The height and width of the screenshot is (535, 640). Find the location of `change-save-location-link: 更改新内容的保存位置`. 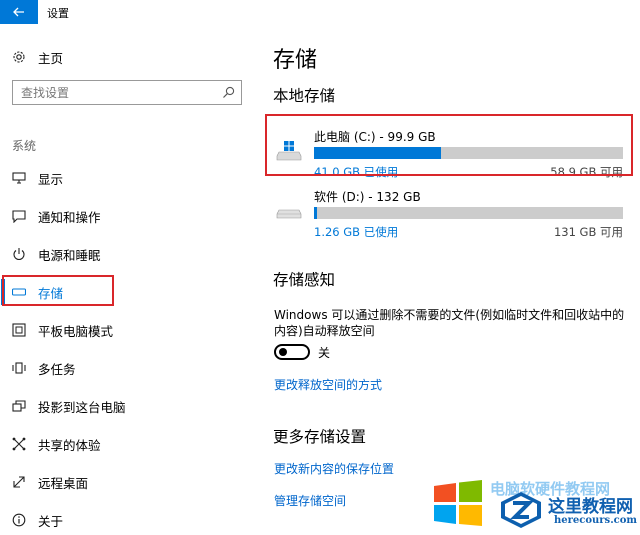

change-save-location-link: 更改新内容的保存位置 is located at coordinates (334, 468).